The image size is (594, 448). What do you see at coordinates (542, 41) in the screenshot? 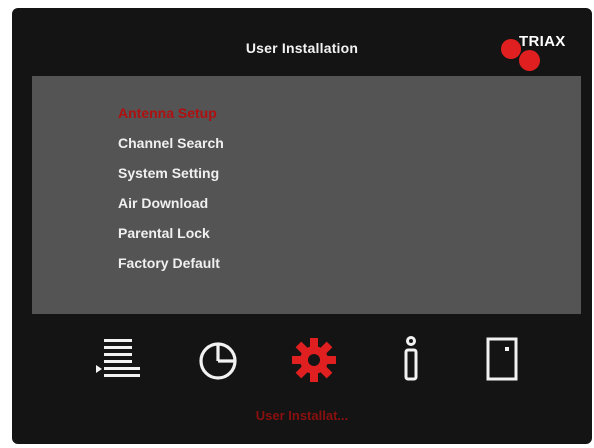
I see `logo-brand-text: TRIAX` at bounding box center [542, 41].